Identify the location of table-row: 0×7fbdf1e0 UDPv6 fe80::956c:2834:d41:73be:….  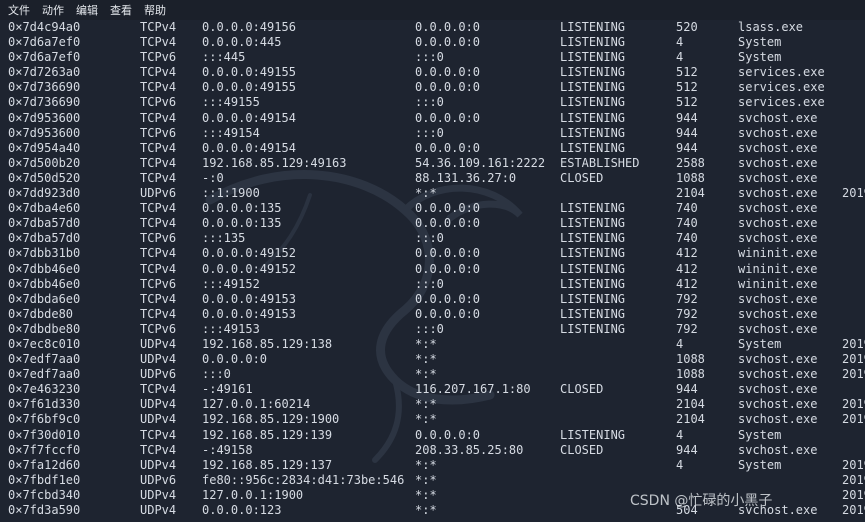
(432, 480).